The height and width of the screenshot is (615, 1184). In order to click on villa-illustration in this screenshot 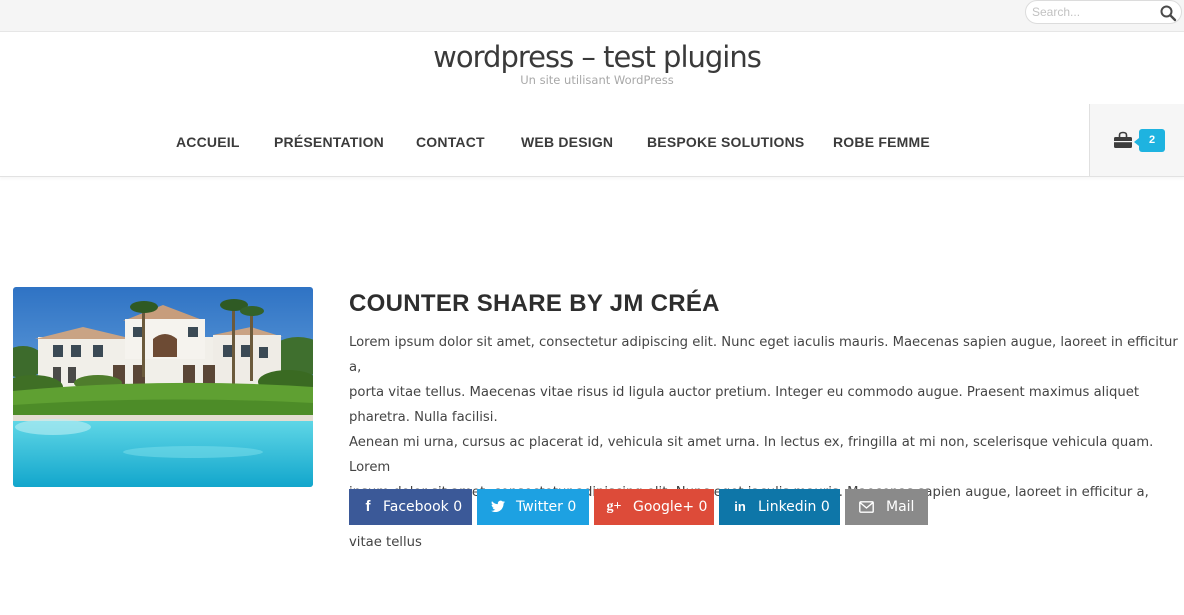, I will do `click(163, 387)`.